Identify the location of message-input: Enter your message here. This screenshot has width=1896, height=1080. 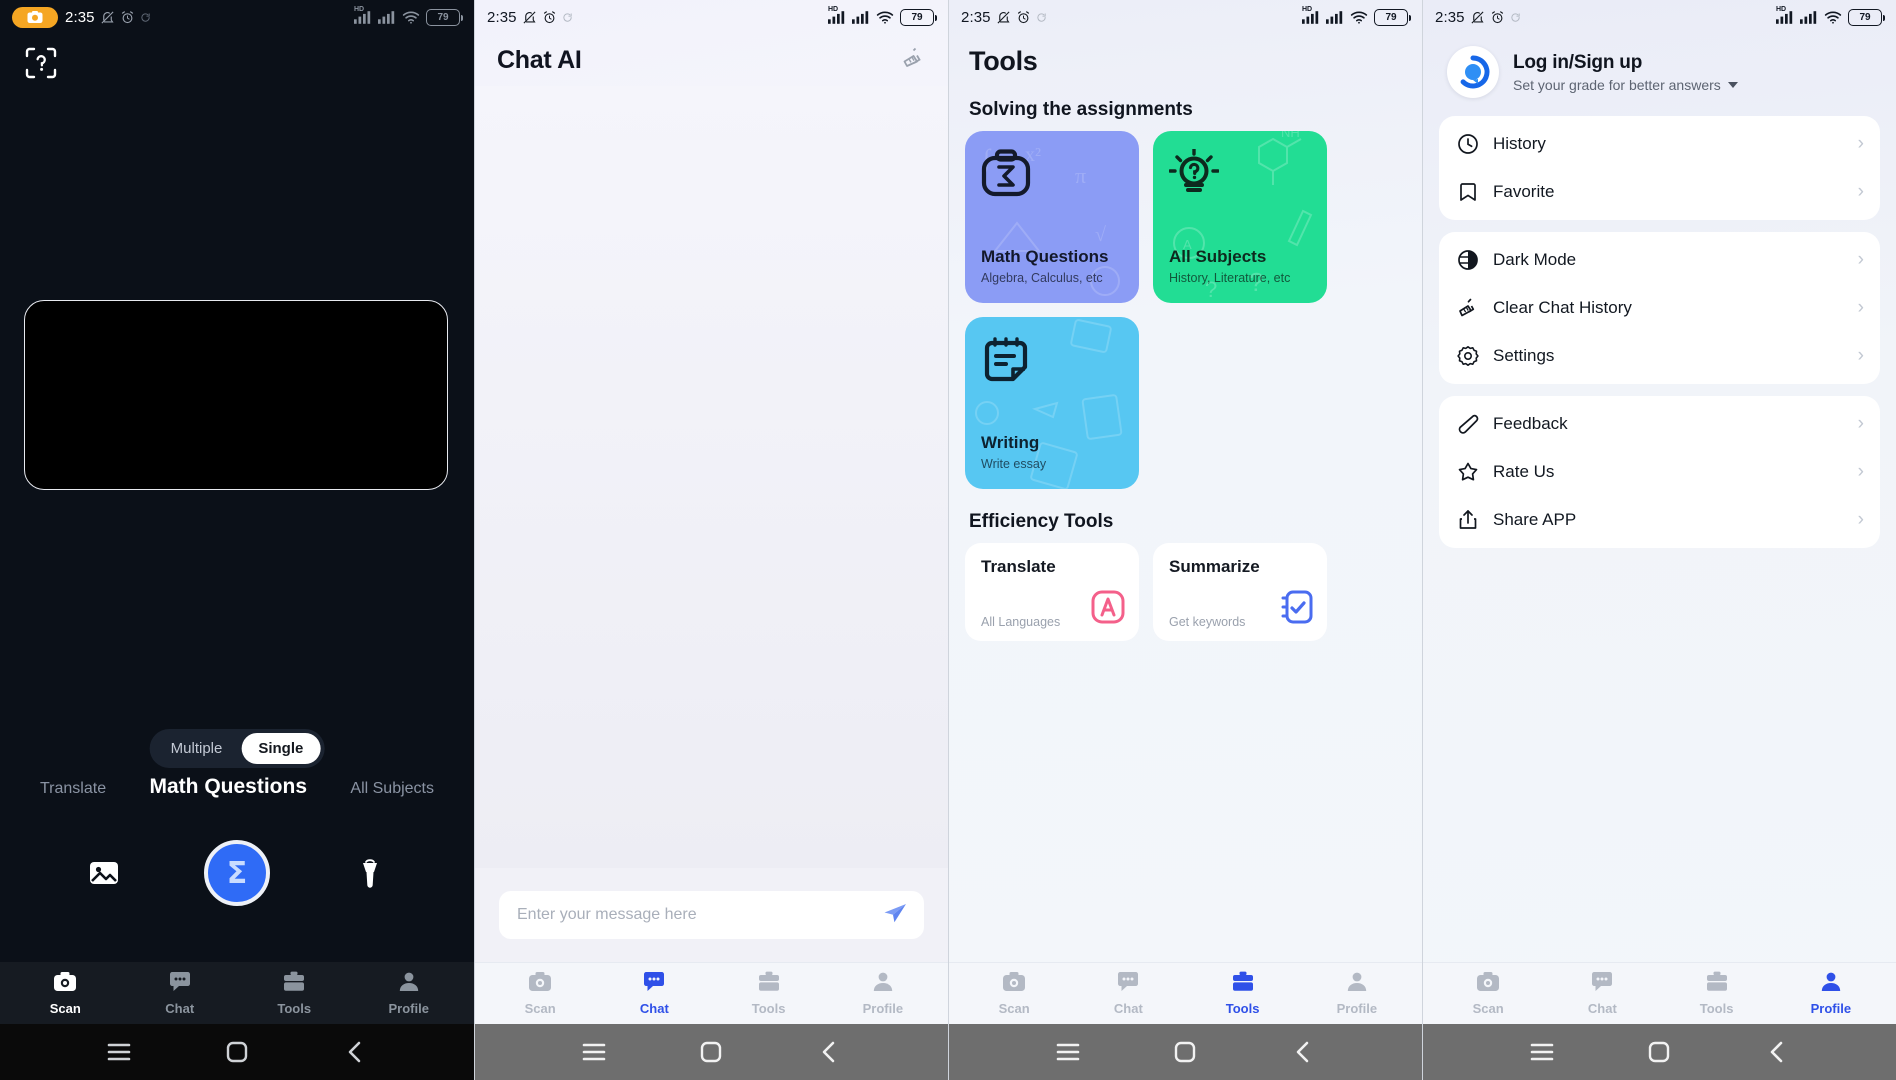
(711, 915).